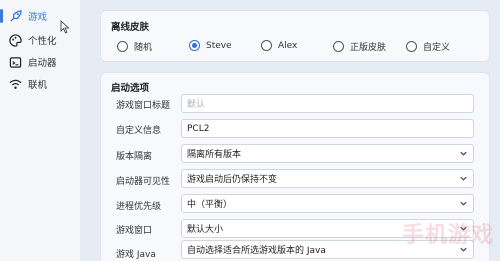 This screenshot has height=261, width=500. Describe the element at coordinates (437, 48) in the screenshot. I see `radio-label: 自定义` at that location.